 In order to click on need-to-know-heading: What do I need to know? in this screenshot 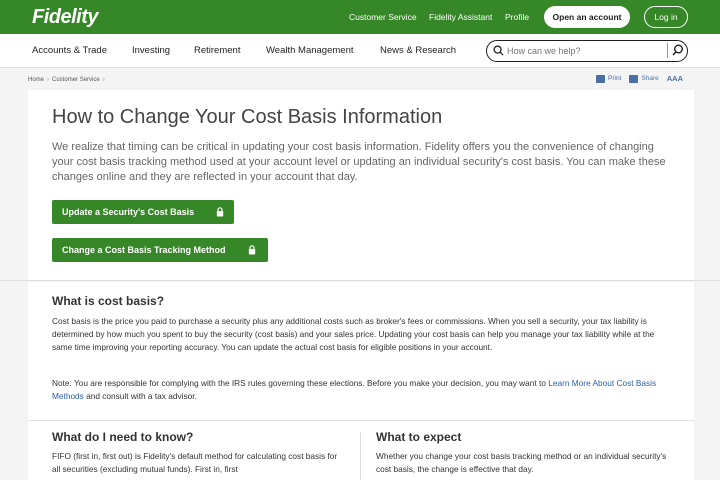, I will do `click(123, 437)`.